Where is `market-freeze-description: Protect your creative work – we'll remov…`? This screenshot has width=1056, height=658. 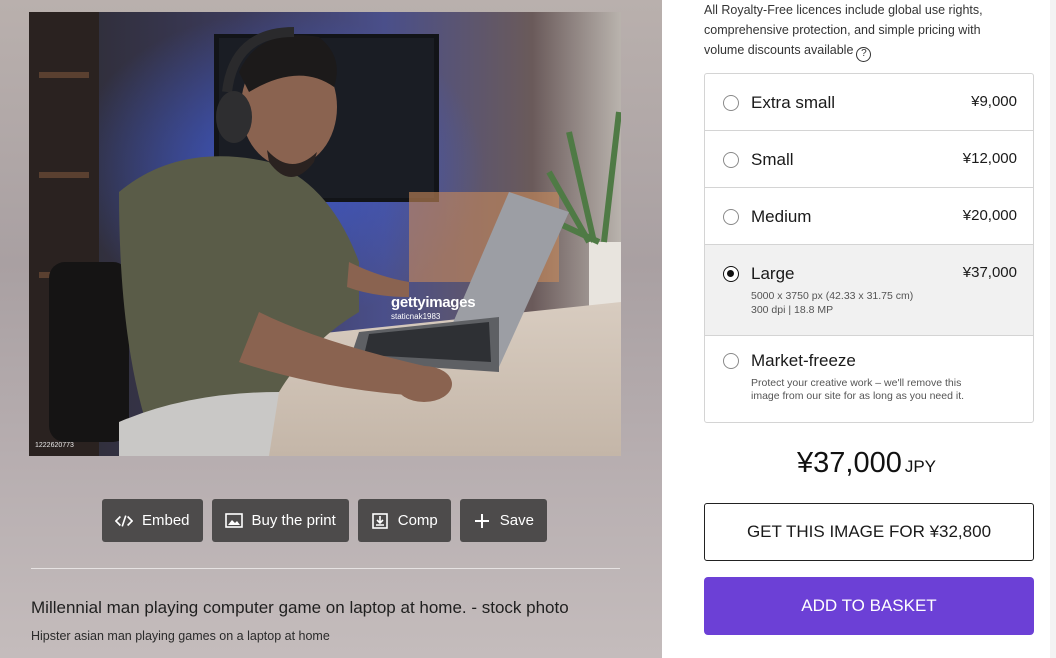 market-freeze-description: Protect your creative work – we'll remov… is located at coordinates (856, 383).